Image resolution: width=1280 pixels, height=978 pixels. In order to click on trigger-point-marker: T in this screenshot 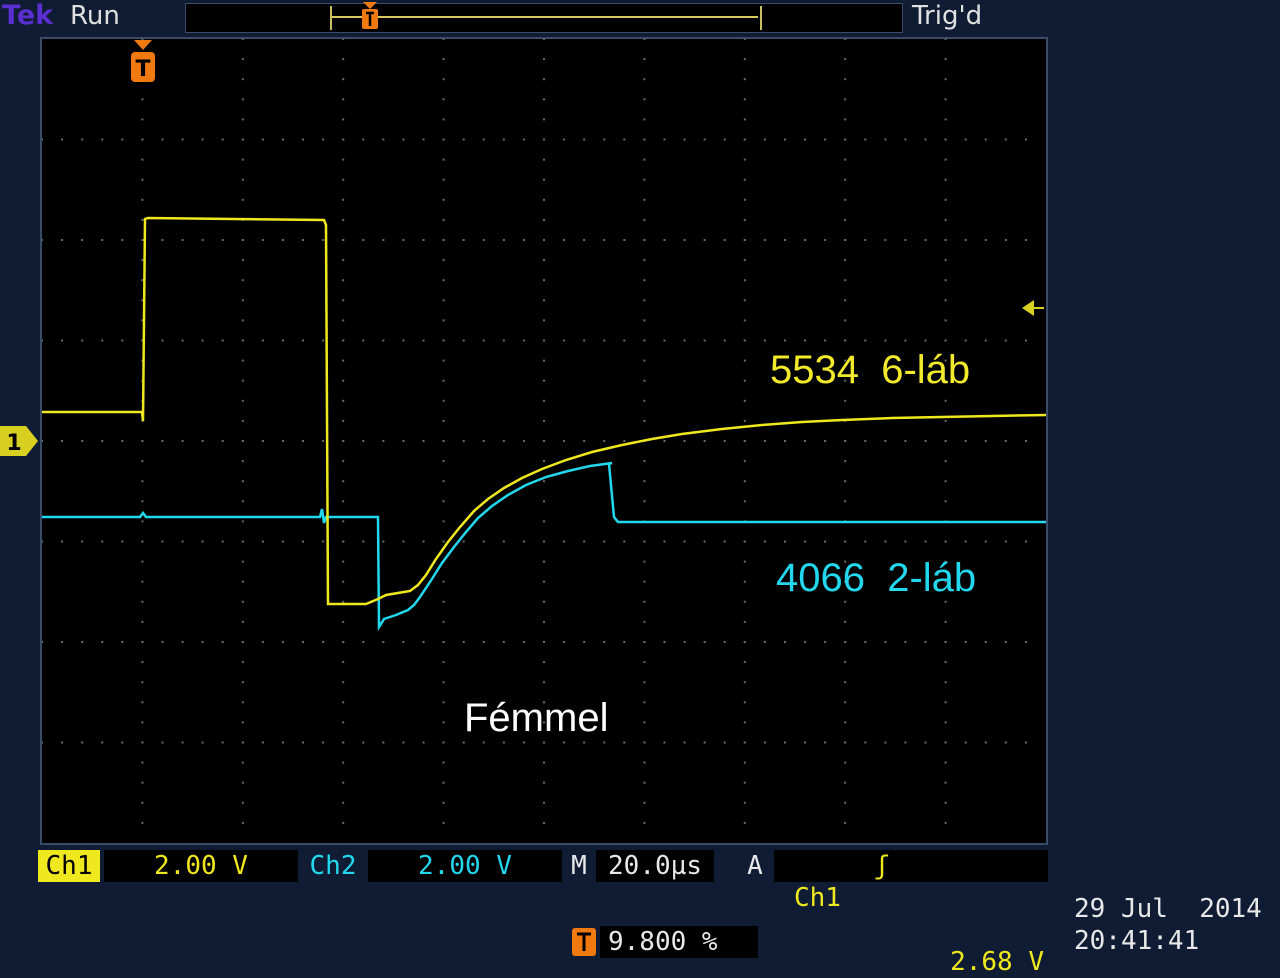, I will do `click(143, 63)`.